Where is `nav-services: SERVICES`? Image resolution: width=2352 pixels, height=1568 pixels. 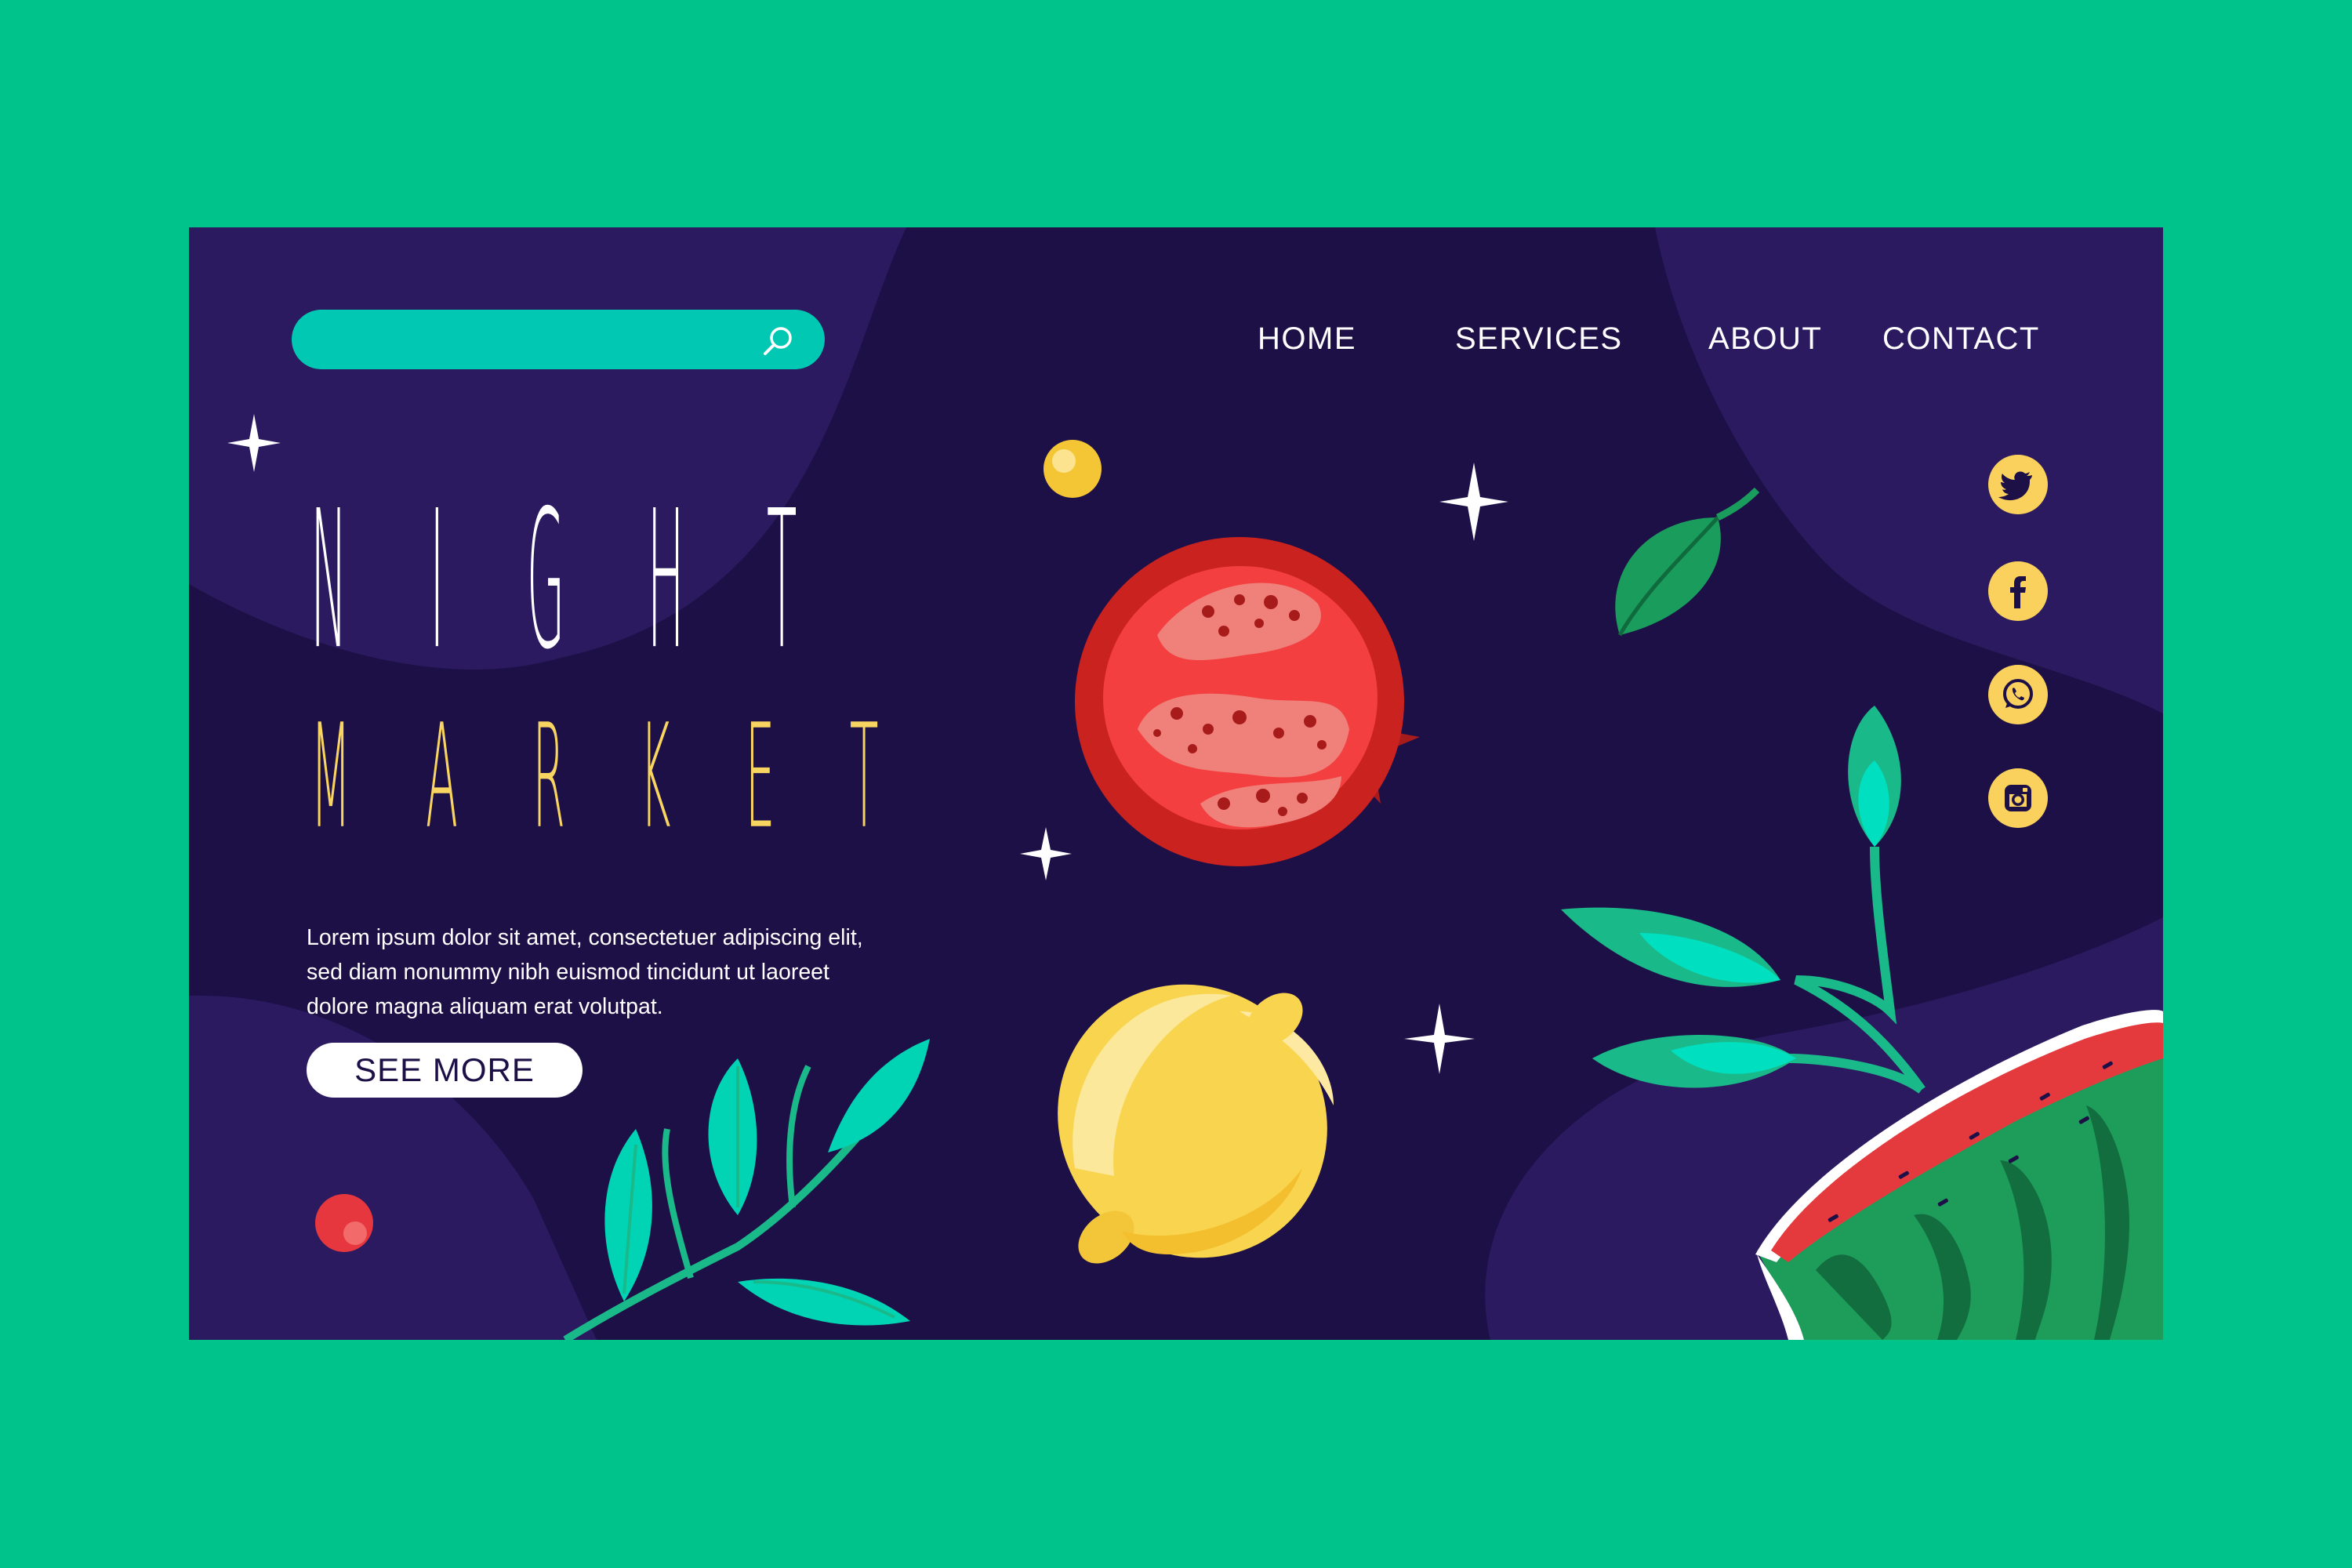
nav-services: SERVICES is located at coordinates (1539, 339).